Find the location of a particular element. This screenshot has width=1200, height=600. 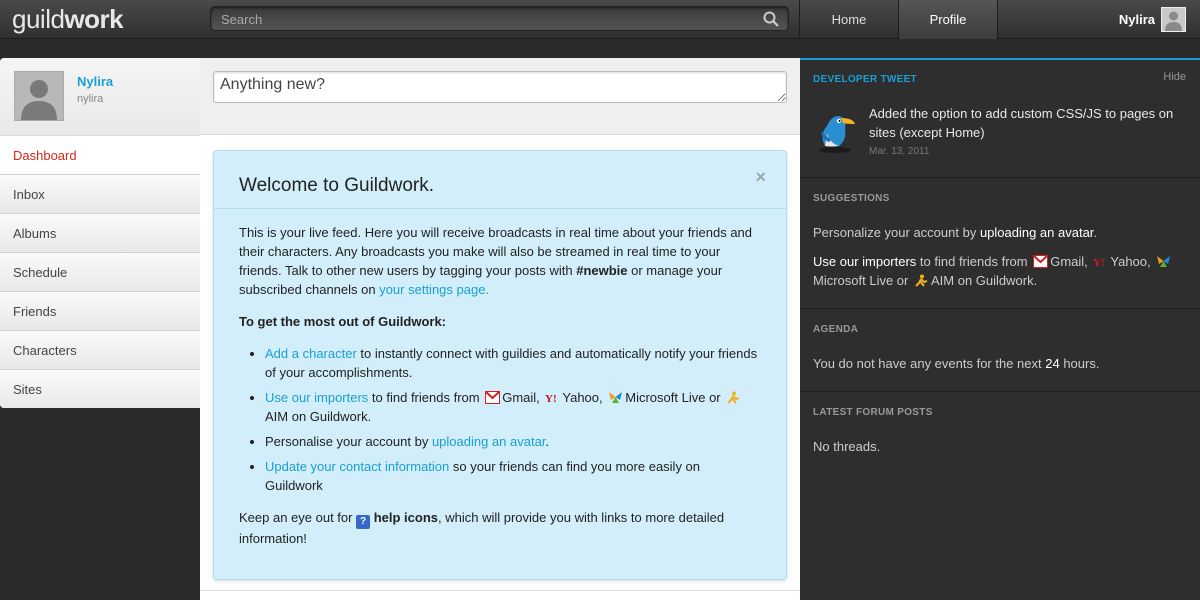

sidebar-item-albums: Albums is located at coordinates (100, 233).